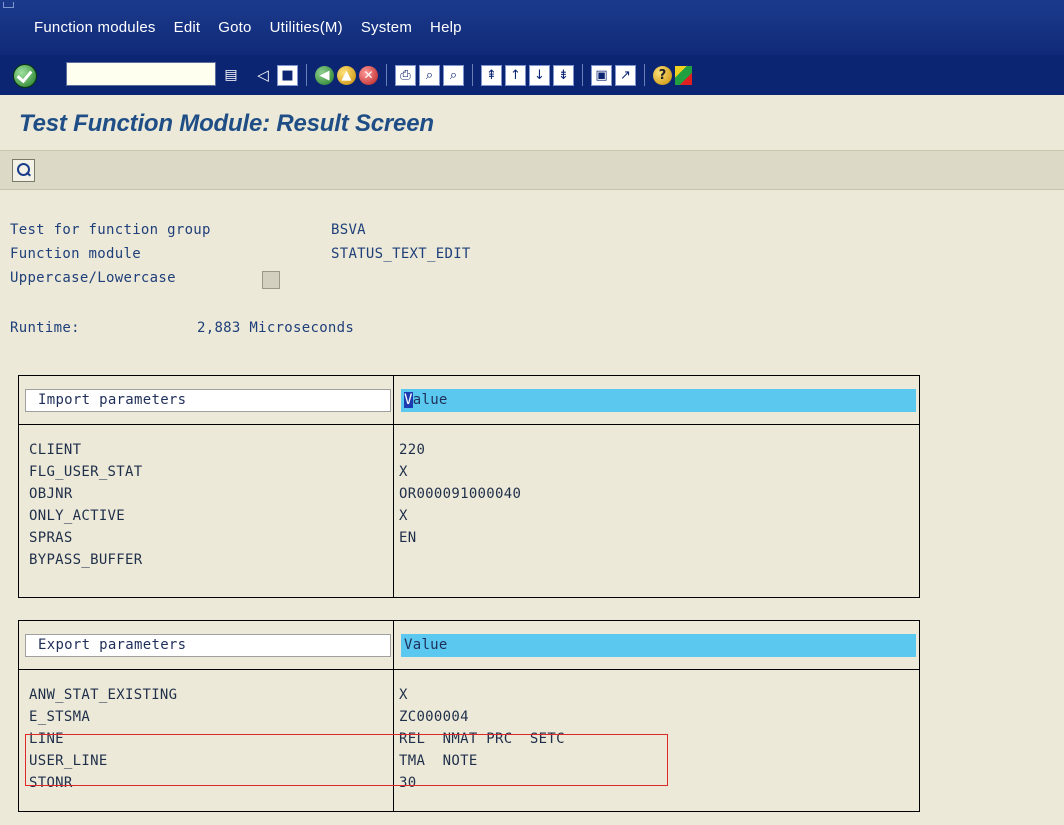 This screenshot has width=1064, height=825. What do you see at coordinates (287, 75) in the screenshot?
I see `save-icon: ■` at bounding box center [287, 75].